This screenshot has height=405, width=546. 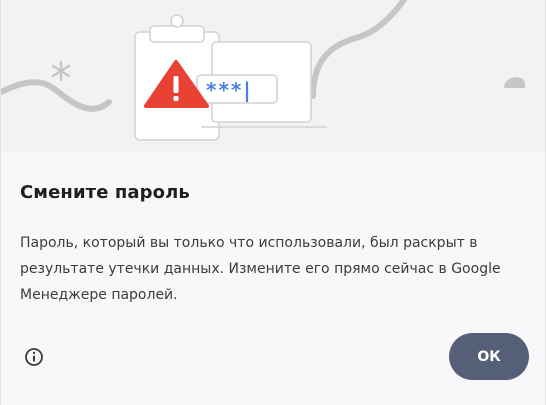 I want to click on ok-button: ОК, so click(x=489, y=356).